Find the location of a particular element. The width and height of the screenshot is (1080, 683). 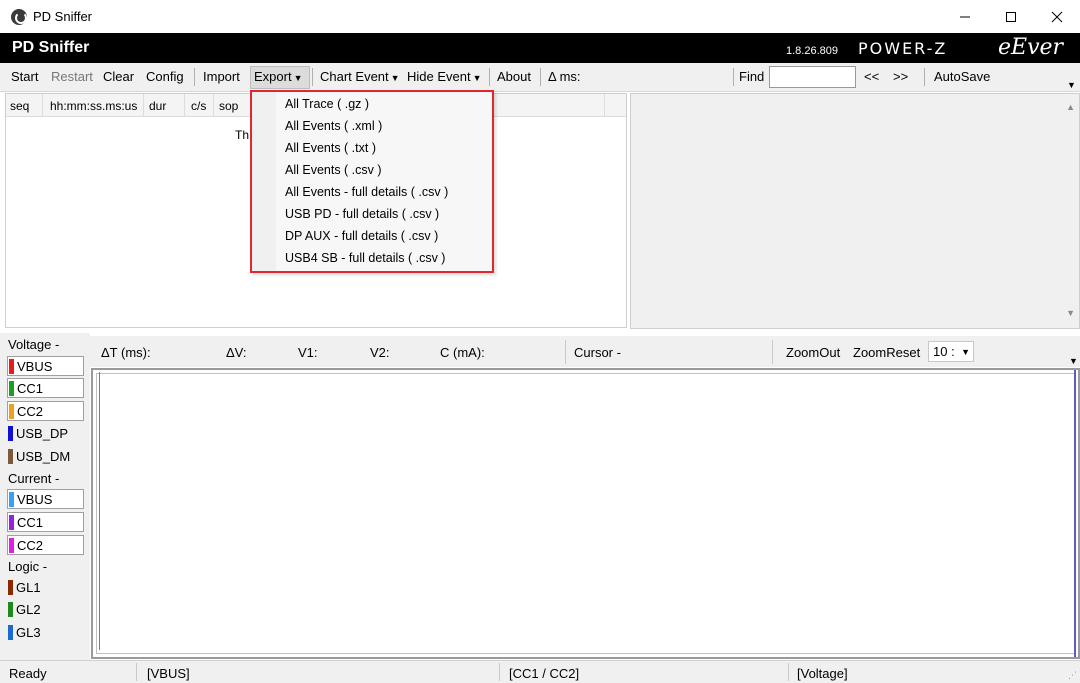

zoom-select: 10 : ▼ is located at coordinates (951, 351).